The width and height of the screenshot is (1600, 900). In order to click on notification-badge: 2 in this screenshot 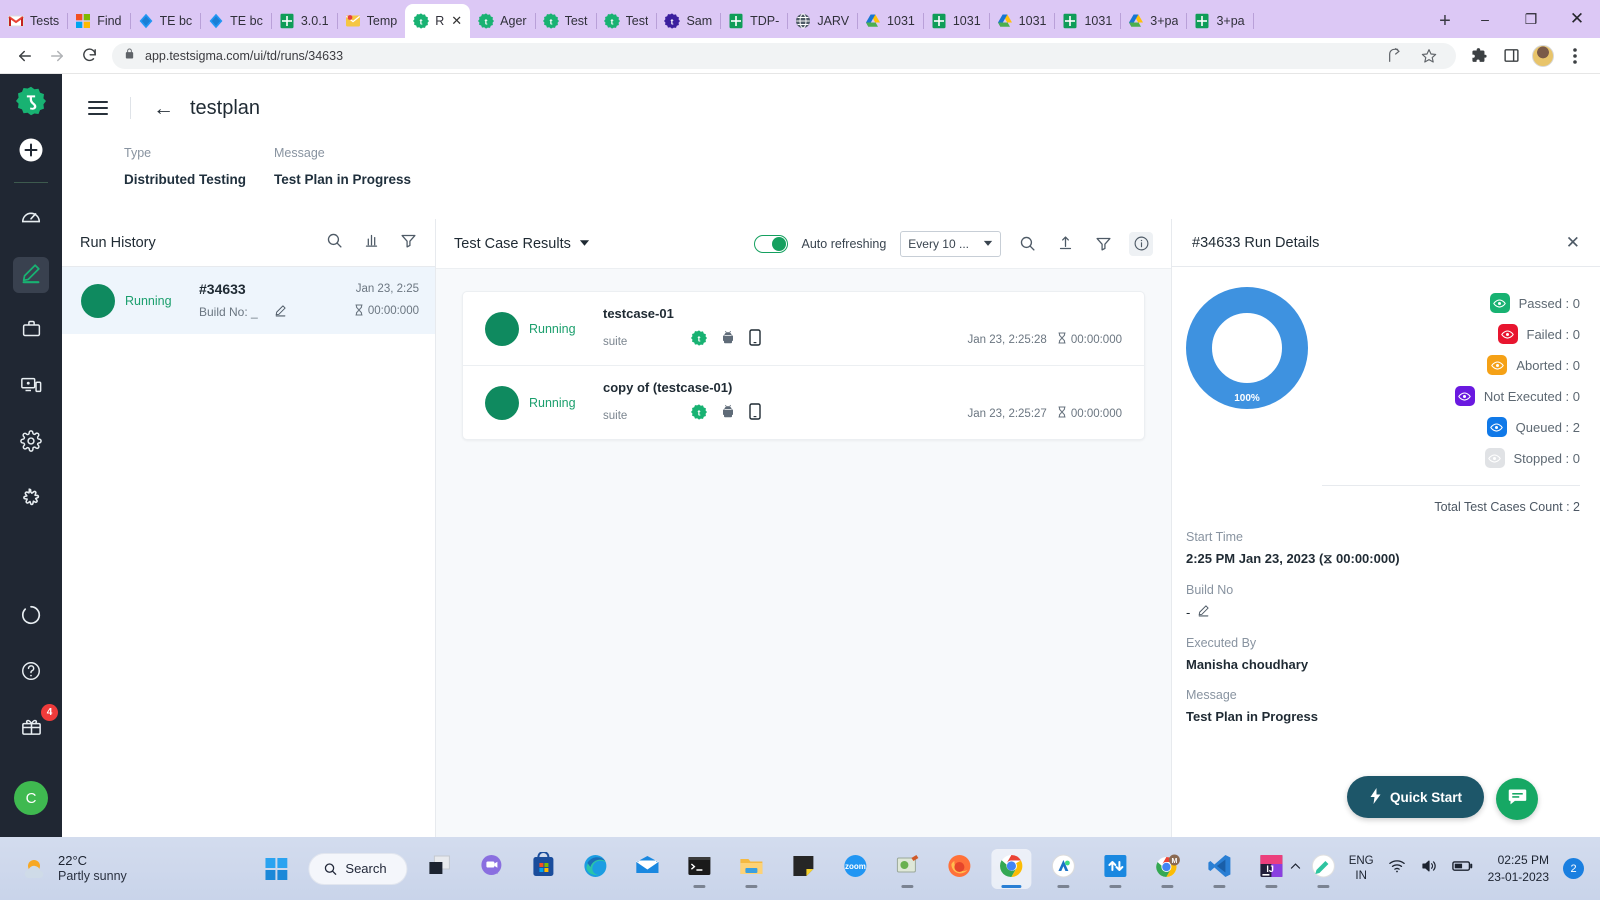, I will do `click(1573, 868)`.